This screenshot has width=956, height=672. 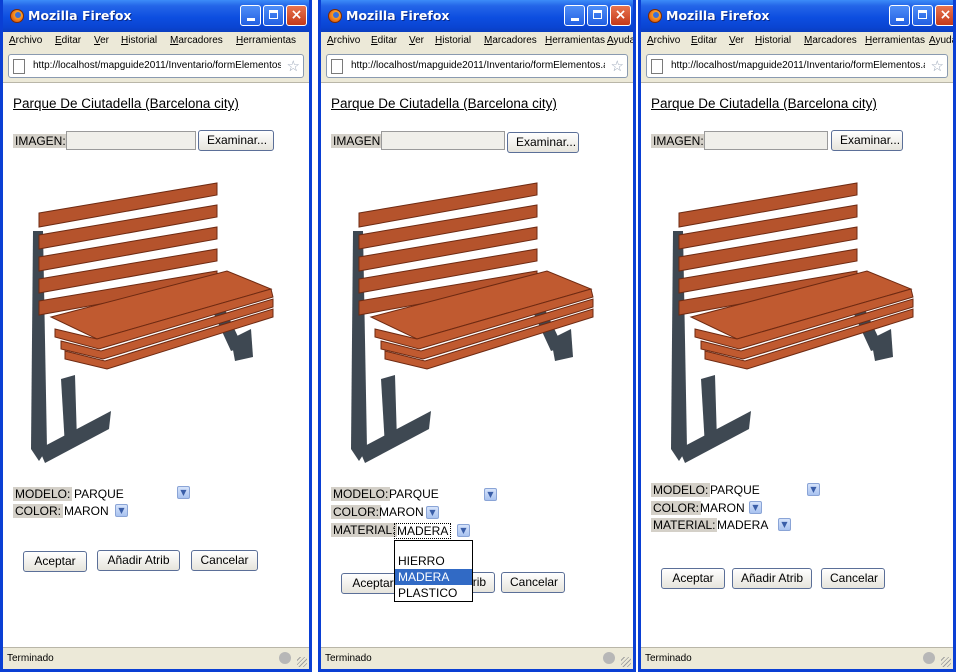 I want to click on material-label: MATERIAL:, so click(x=684, y=525).